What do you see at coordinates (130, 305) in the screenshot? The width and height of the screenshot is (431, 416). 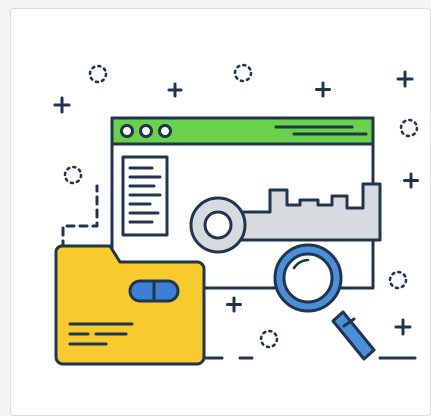 I see `folder-icon` at bounding box center [130, 305].